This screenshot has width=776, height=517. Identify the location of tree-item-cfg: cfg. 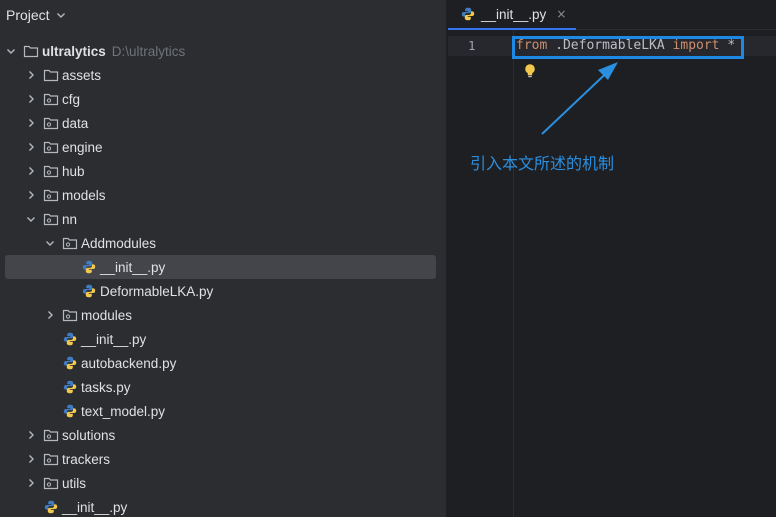
(220, 99).